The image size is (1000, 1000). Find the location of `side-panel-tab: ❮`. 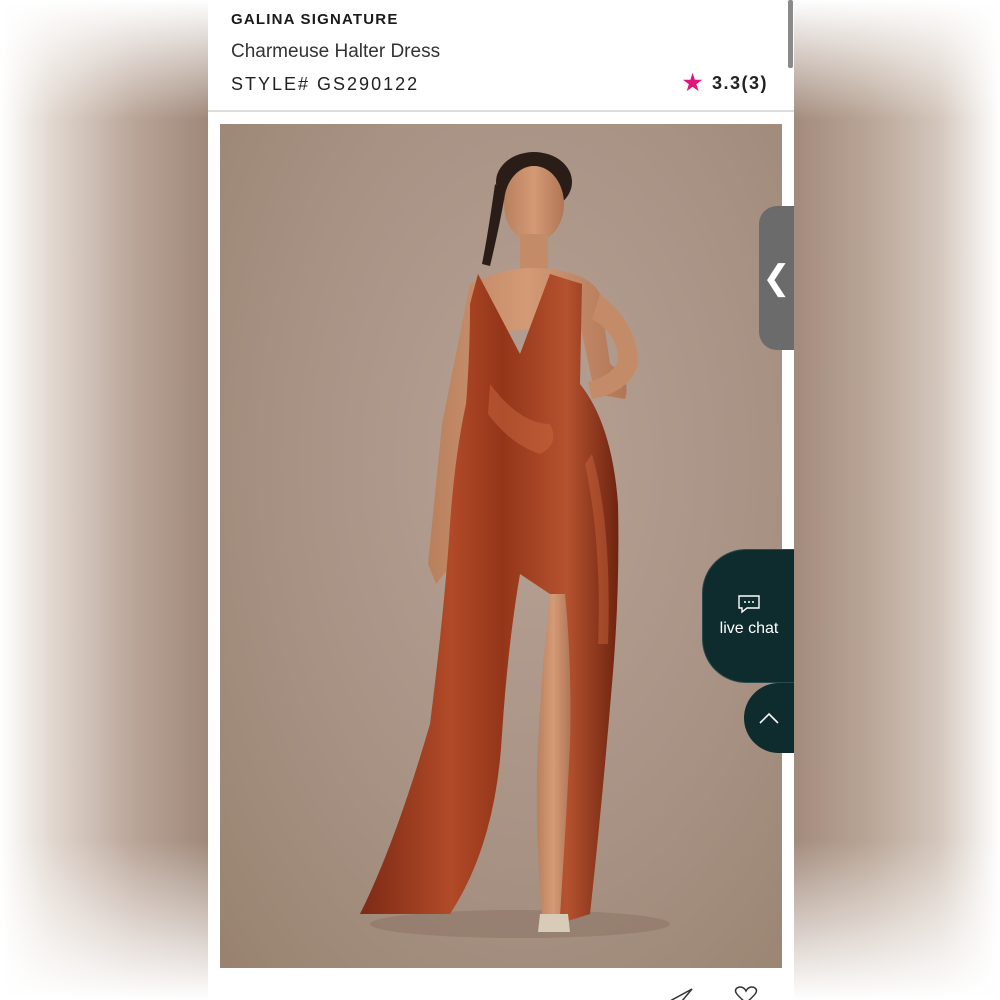

side-panel-tab: ❮ is located at coordinates (776, 278).